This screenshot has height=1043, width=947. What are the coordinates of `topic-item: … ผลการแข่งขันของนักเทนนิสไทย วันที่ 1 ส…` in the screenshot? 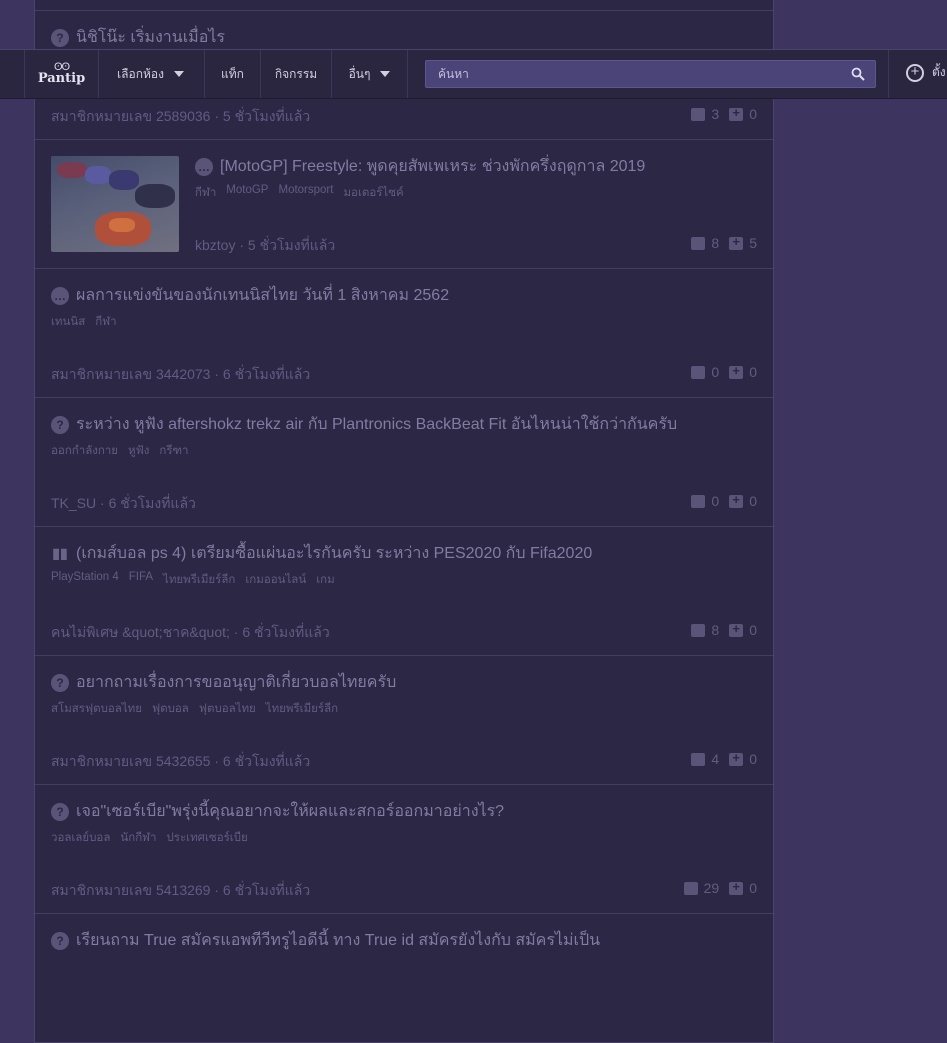 It's located at (404, 333).